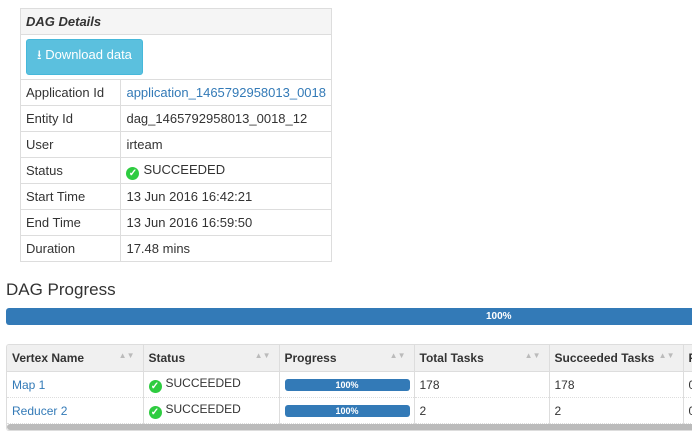 The width and height of the screenshot is (692, 434). What do you see at coordinates (39, 54) in the screenshot?
I see `download-icon: ⭳` at bounding box center [39, 54].